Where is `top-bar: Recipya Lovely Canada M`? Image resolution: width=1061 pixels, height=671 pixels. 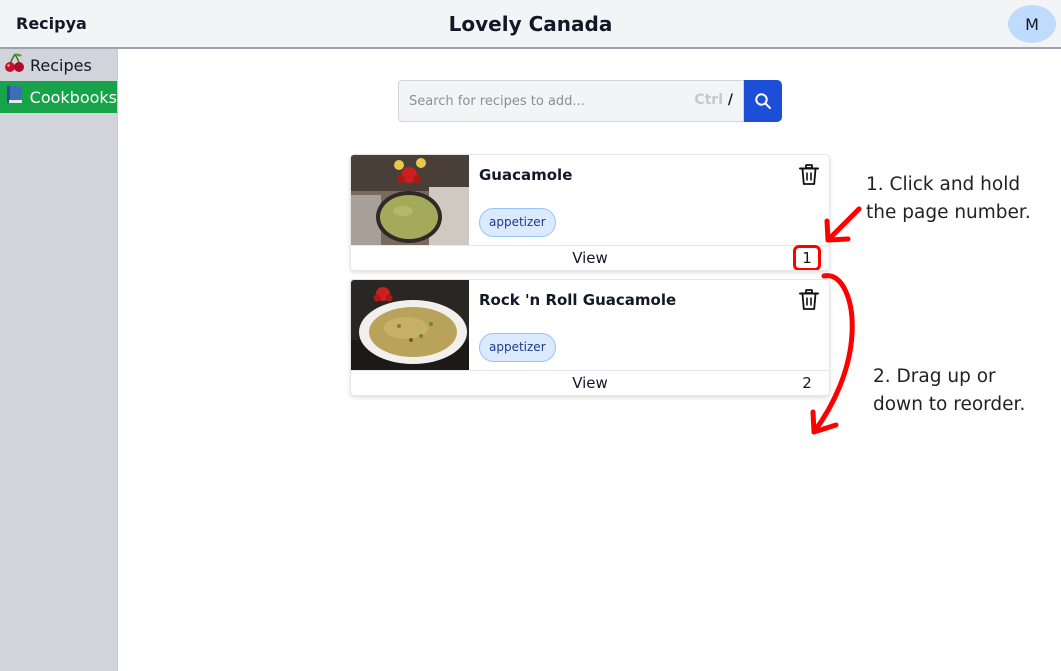
top-bar: Recipya Lovely Canada M is located at coordinates (530, 24).